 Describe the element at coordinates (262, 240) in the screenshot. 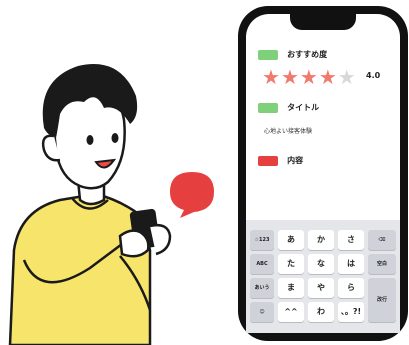

I see `keyboard-key: ☆123` at that location.